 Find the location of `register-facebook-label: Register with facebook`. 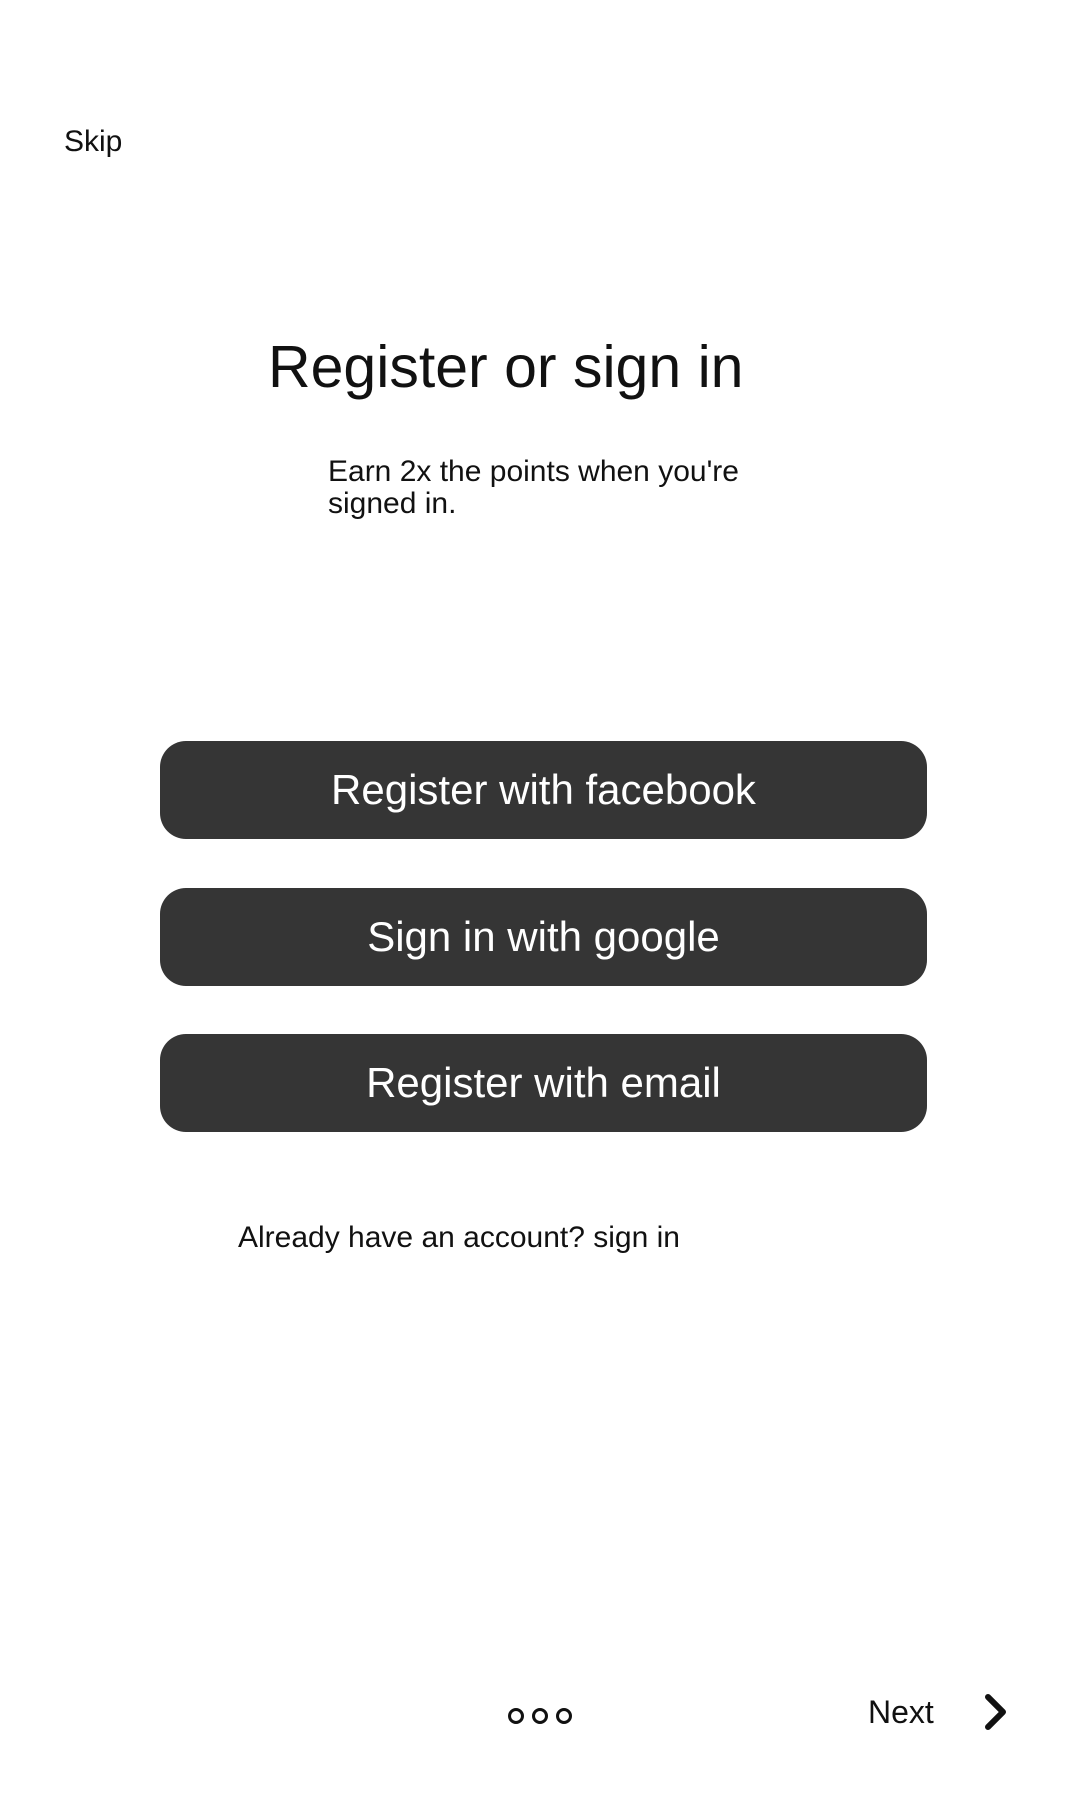

register-facebook-label: Register with facebook is located at coordinates (543, 789).